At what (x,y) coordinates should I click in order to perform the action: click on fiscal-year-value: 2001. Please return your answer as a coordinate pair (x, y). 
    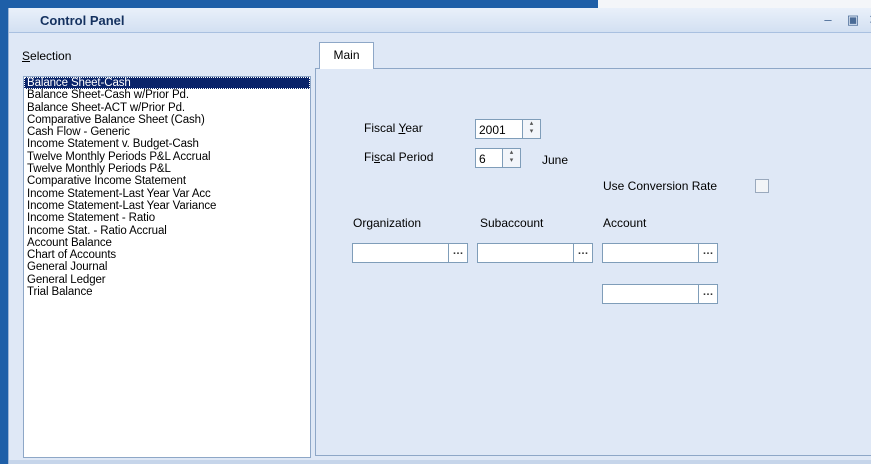
    Looking at the image, I should click on (492, 130).